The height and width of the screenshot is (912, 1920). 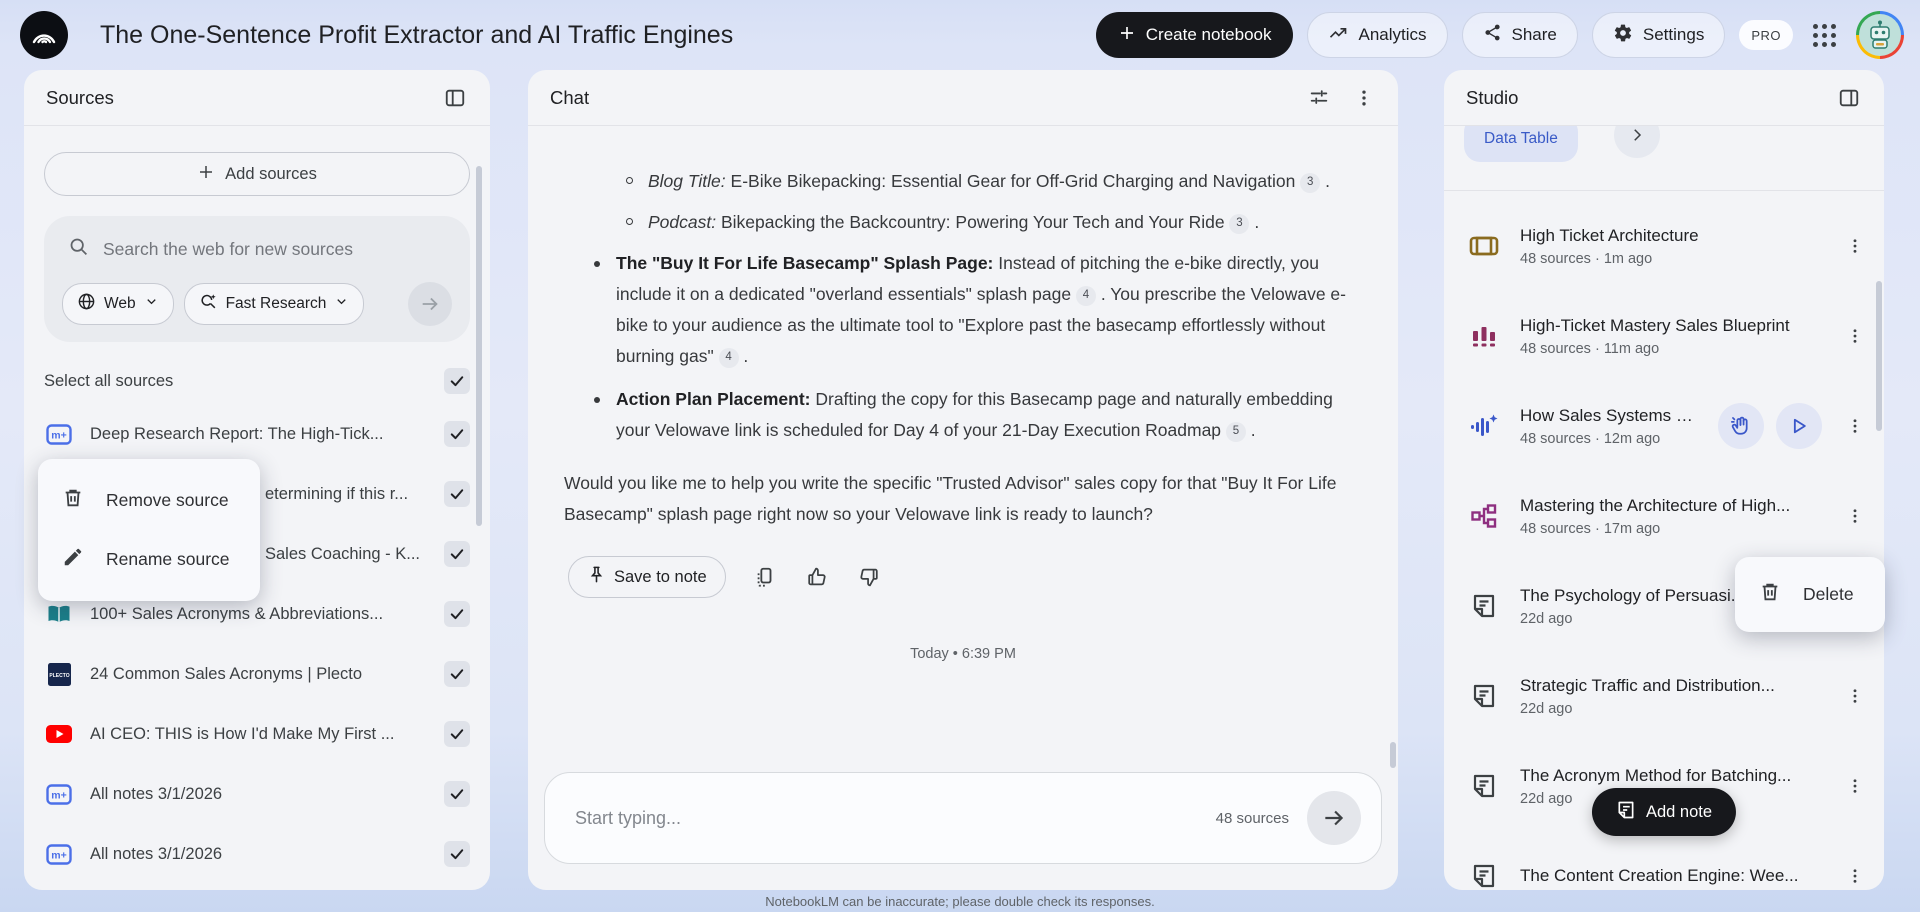 What do you see at coordinates (1484, 336) in the screenshot?
I see `report-icon` at bounding box center [1484, 336].